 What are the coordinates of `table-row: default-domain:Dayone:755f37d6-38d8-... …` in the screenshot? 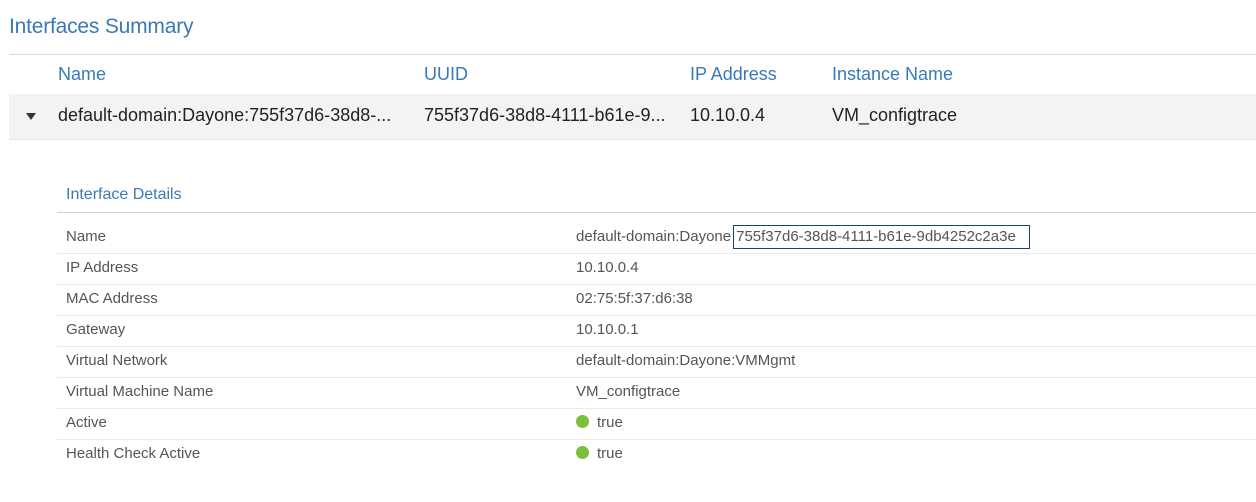 It's located at (632, 117).